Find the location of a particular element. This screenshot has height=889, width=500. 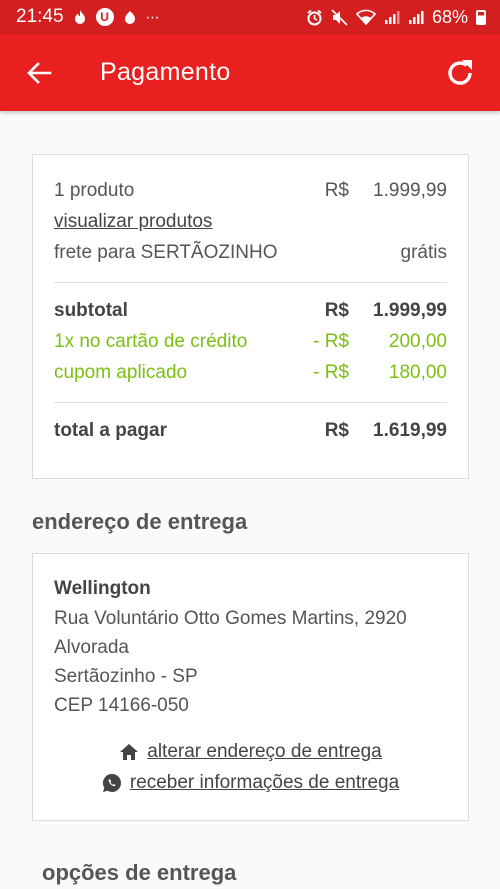

credit-label: 1x no cartão de crédito is located at coordinates (151, 341).